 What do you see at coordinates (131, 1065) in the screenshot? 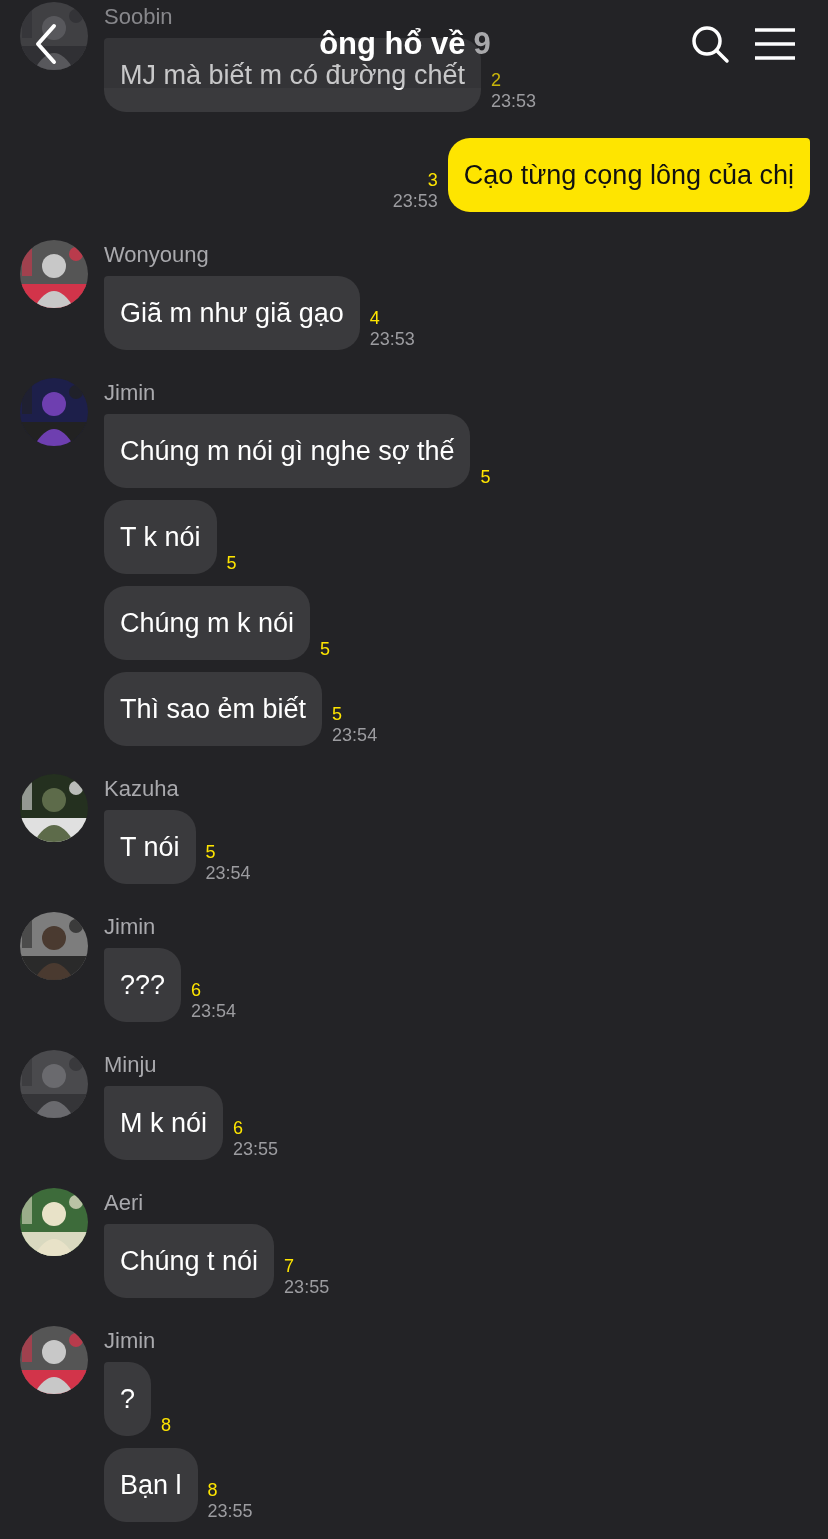
I see `sender-name: Minju` at bounding box center [131, 1065].